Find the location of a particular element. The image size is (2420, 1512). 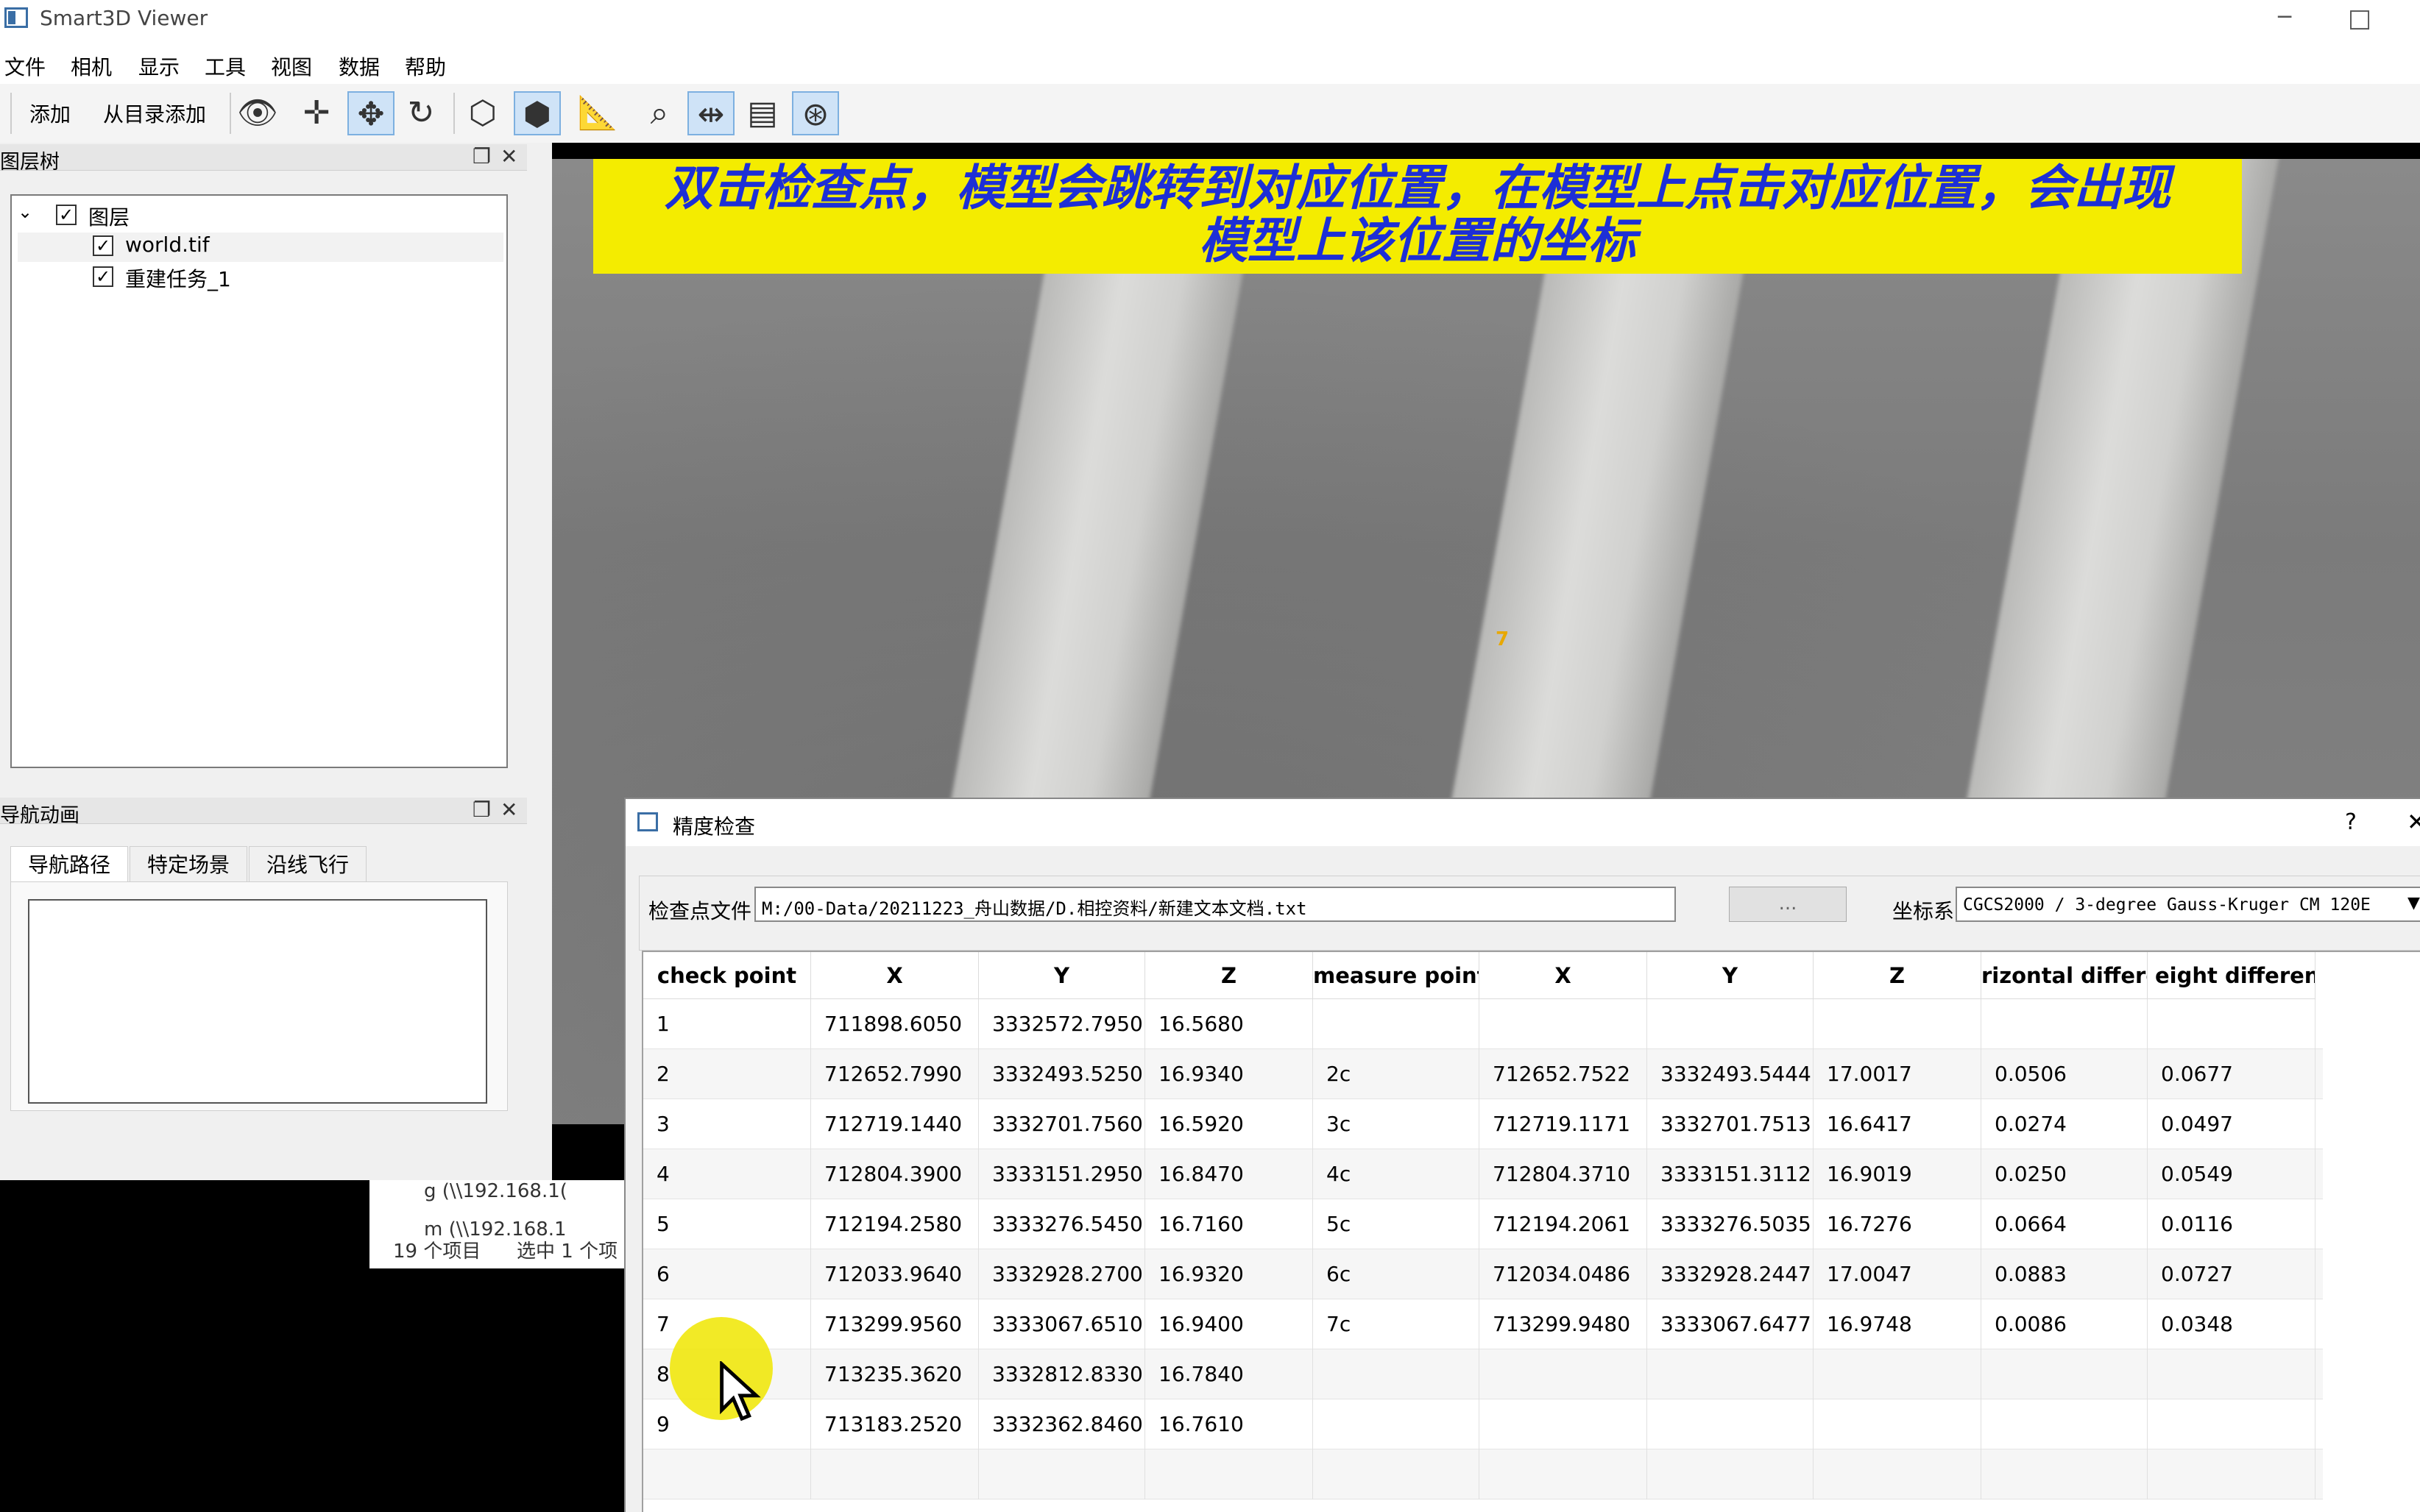

close-icon: ✕ is located at coordinates (2414, 822).